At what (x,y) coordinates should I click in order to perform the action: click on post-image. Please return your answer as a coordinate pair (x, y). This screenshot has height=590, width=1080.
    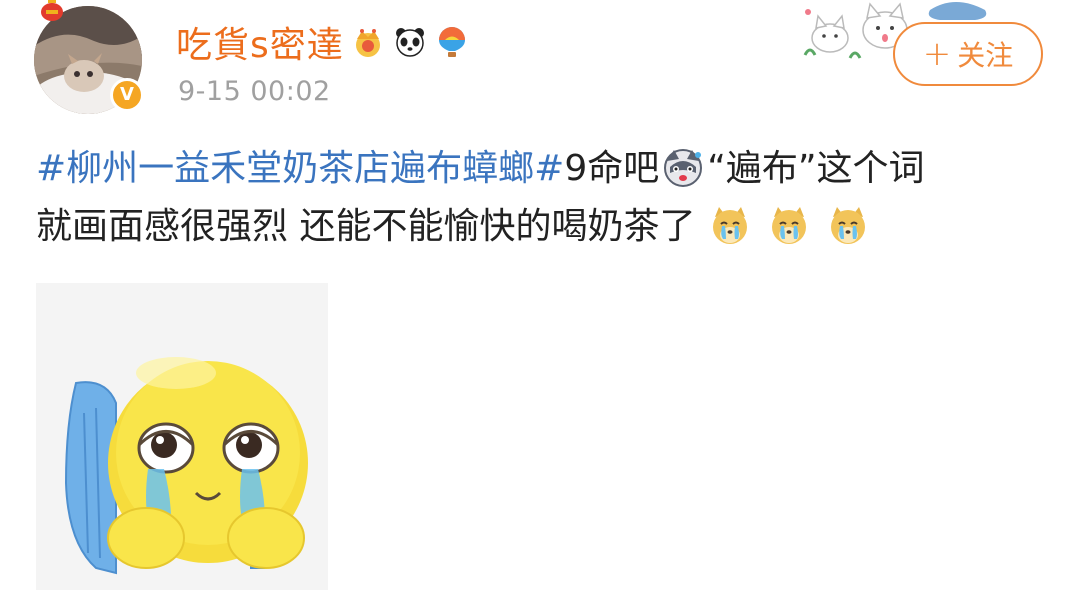
    Looking at the image, I should click on (182, 436).